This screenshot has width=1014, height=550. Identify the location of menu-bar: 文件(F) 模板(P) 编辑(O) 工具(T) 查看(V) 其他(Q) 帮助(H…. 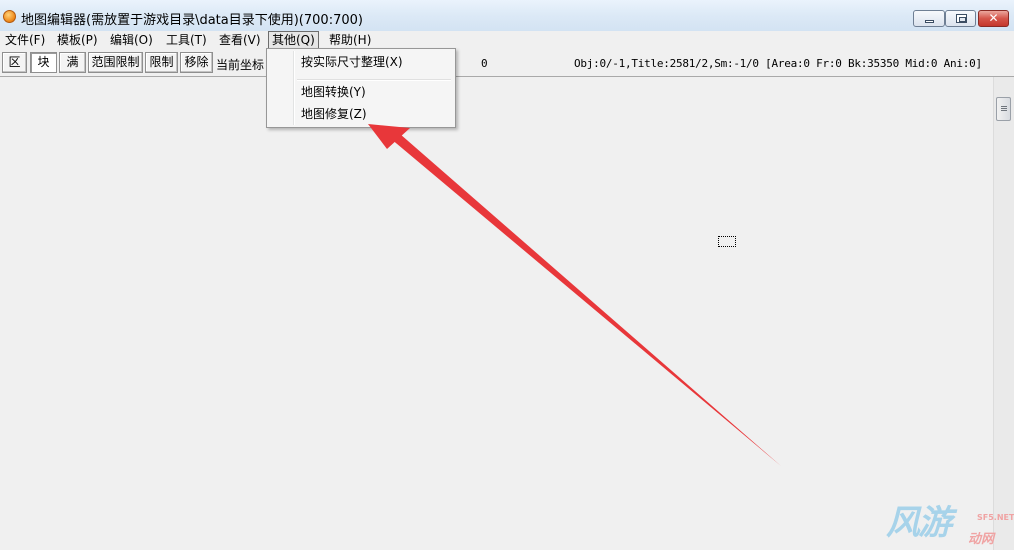
(507, 40).